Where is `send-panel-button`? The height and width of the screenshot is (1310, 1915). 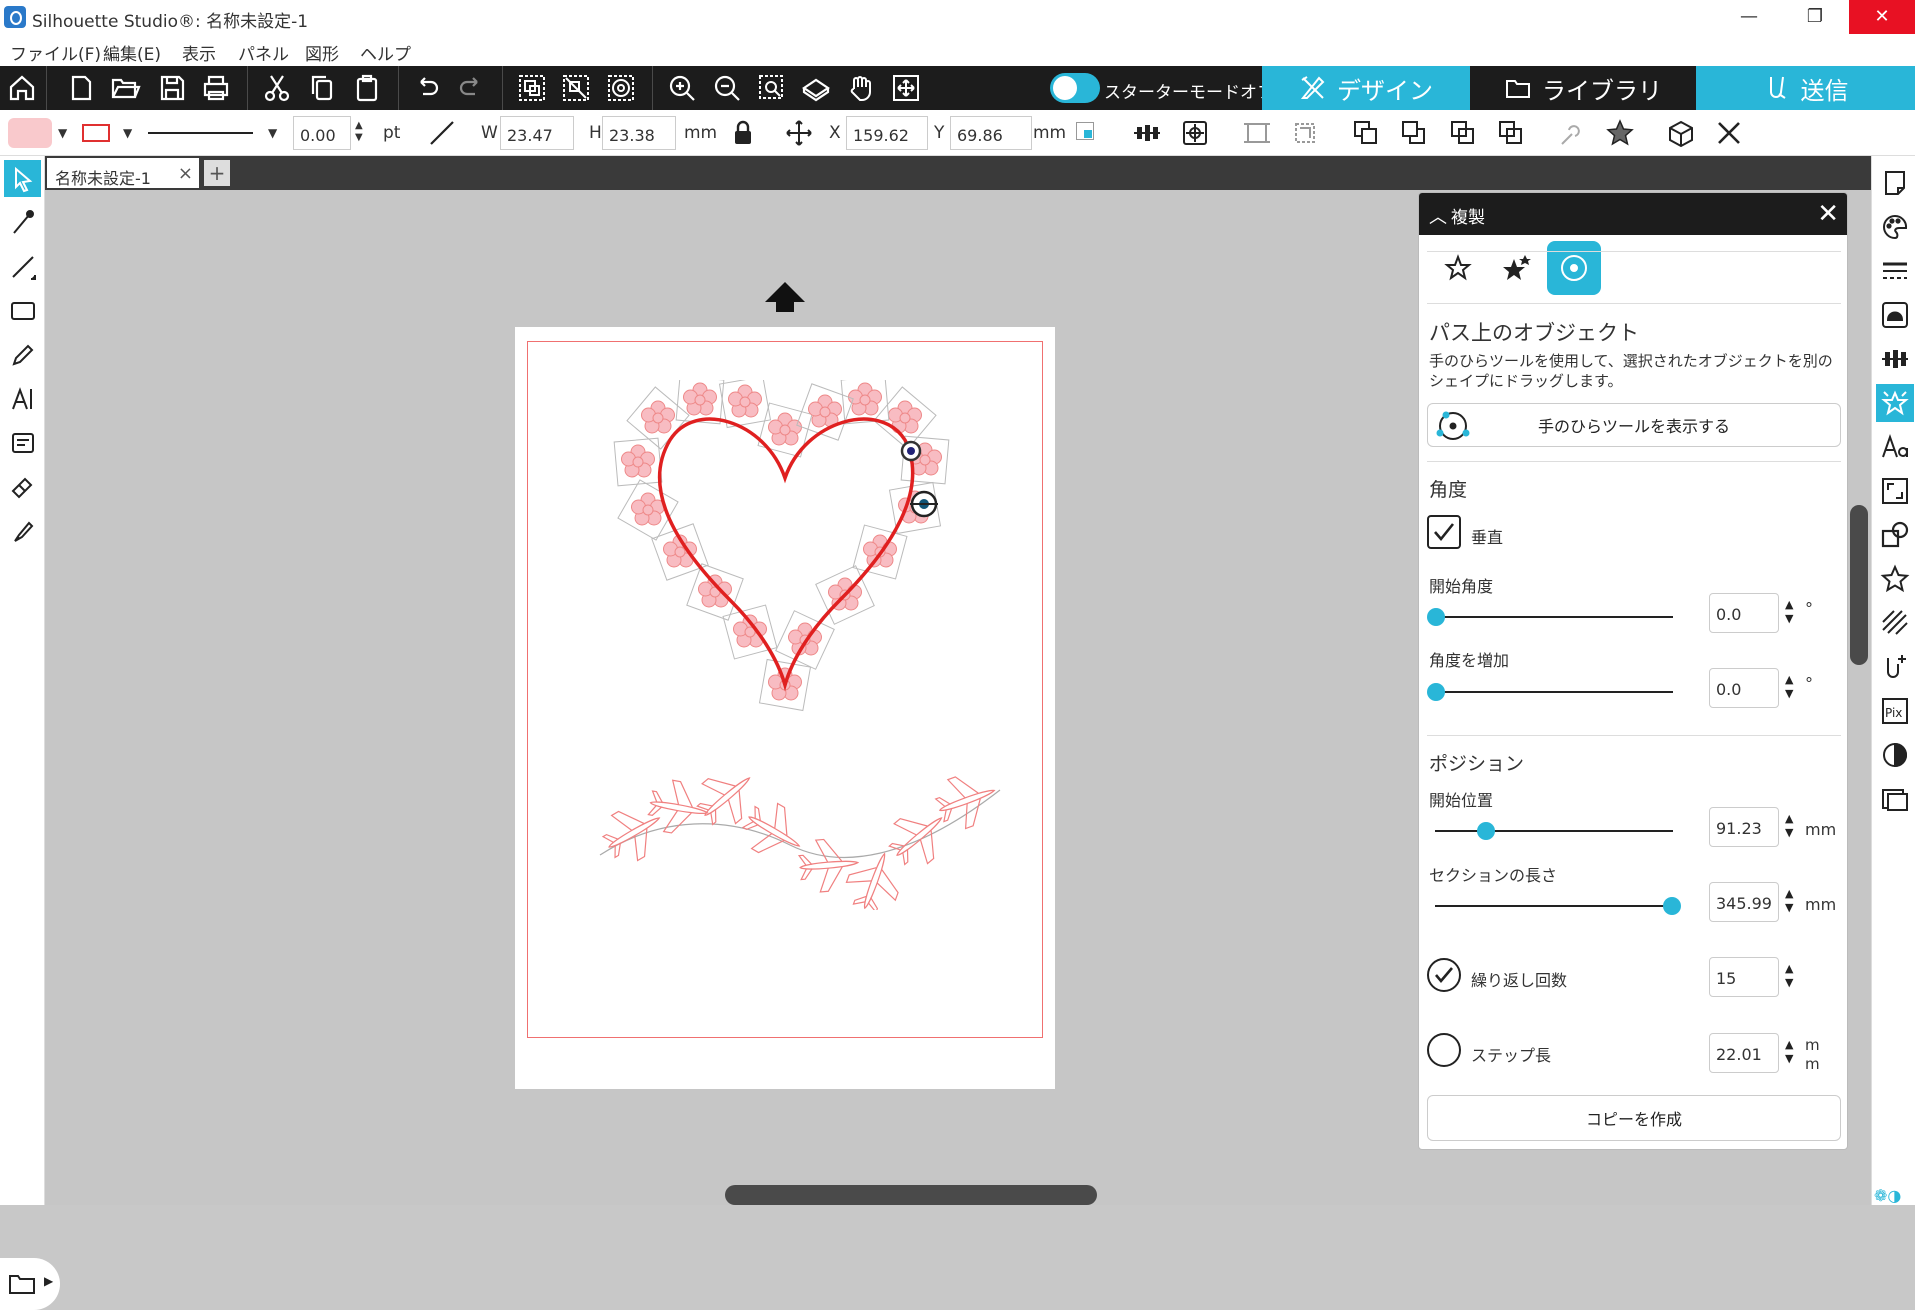
send-panel-button is located at coordinates (1895, 667).